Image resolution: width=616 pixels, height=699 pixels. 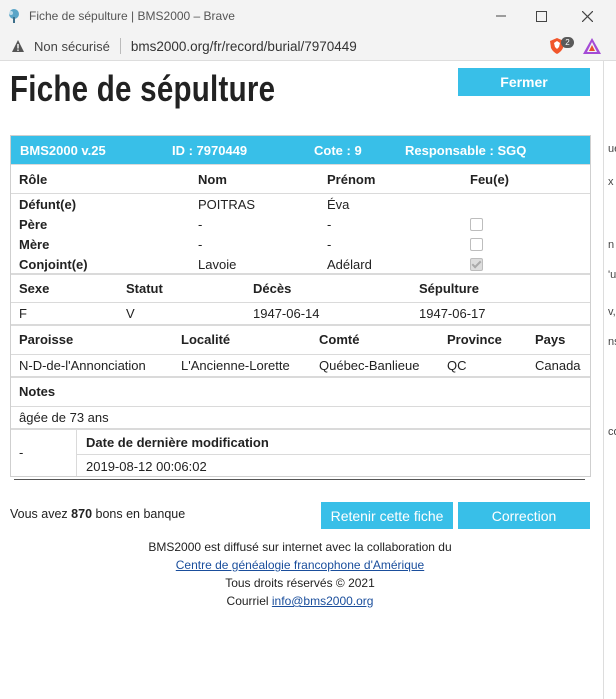 I want to click on col-header-deces: Décès, so click(x=272, y=288).